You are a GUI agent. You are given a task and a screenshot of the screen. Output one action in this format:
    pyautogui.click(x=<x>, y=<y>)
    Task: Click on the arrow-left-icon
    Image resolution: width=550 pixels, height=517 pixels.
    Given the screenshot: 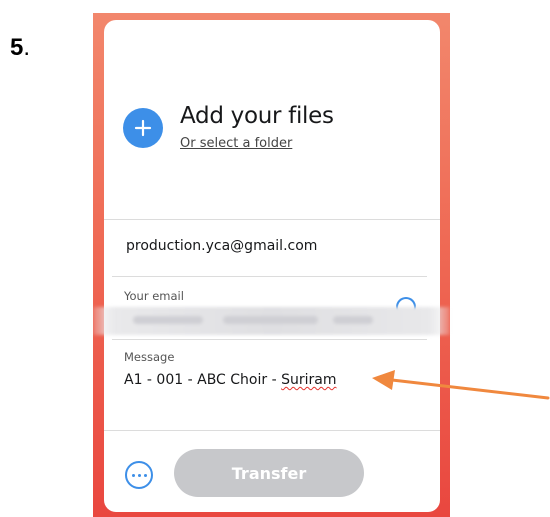 What is the action you would take?
    pyautogui.click(x=461, y=385)
    